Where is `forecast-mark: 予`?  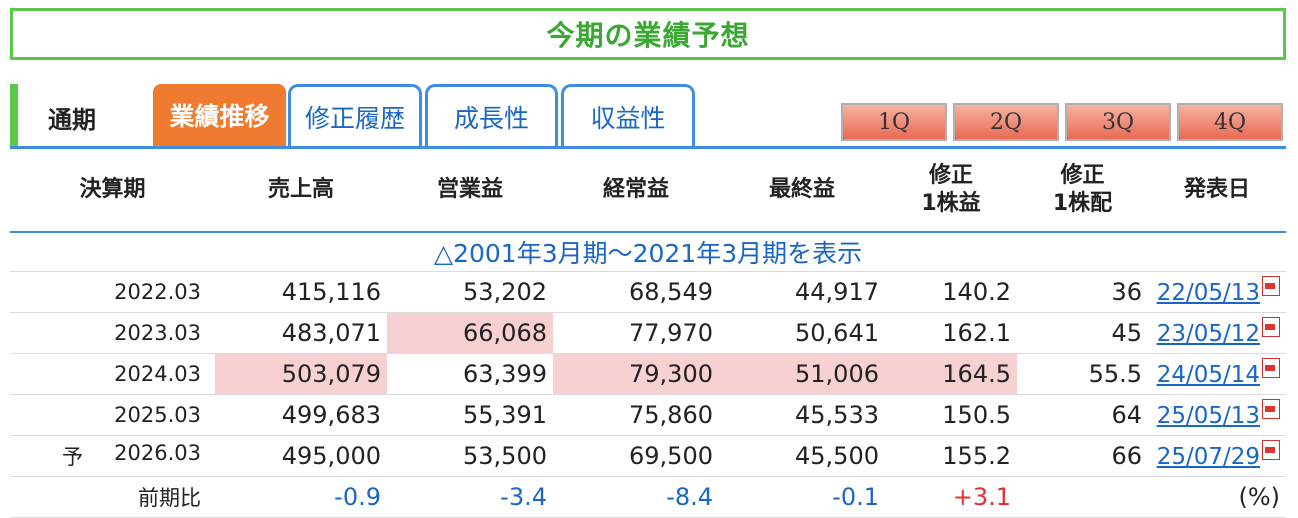 forecast-mark: 予 is located at coordinates (72, 457).